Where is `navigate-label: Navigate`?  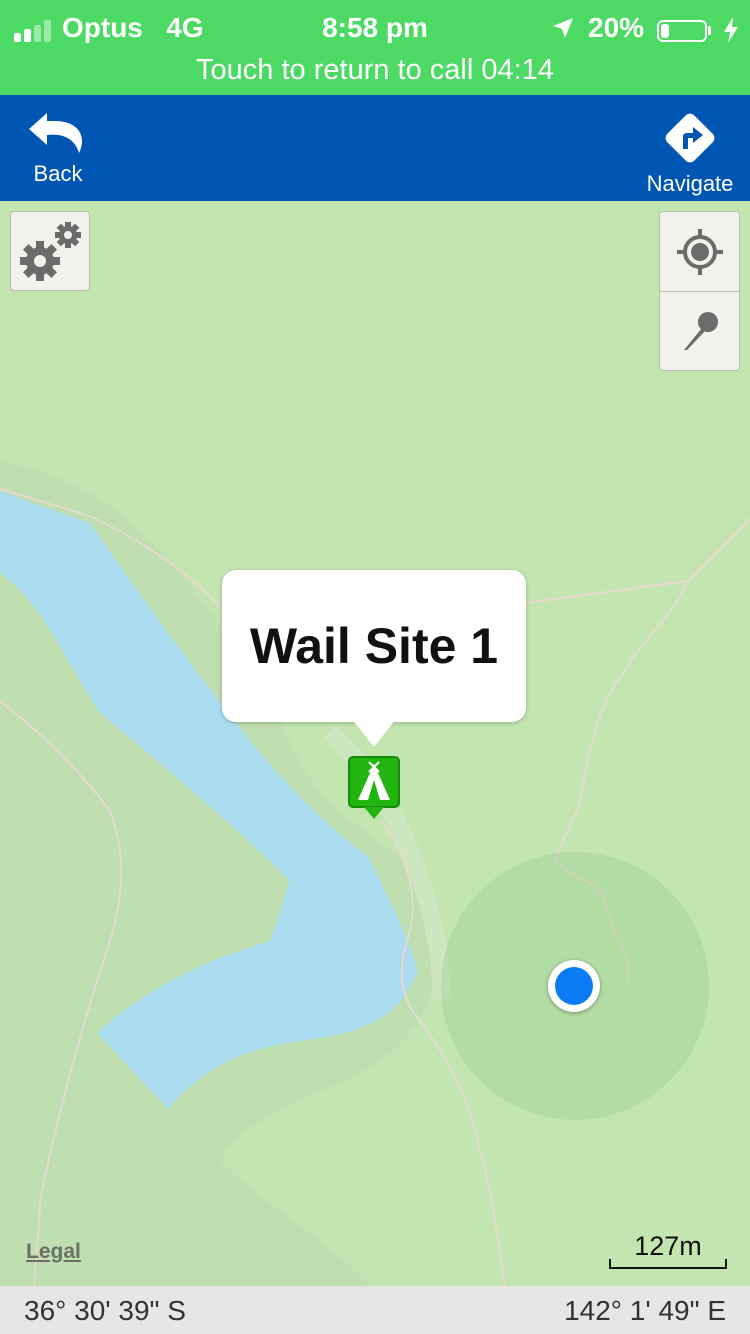
navigate-label: Navigate is located at coordinates (690, 183).